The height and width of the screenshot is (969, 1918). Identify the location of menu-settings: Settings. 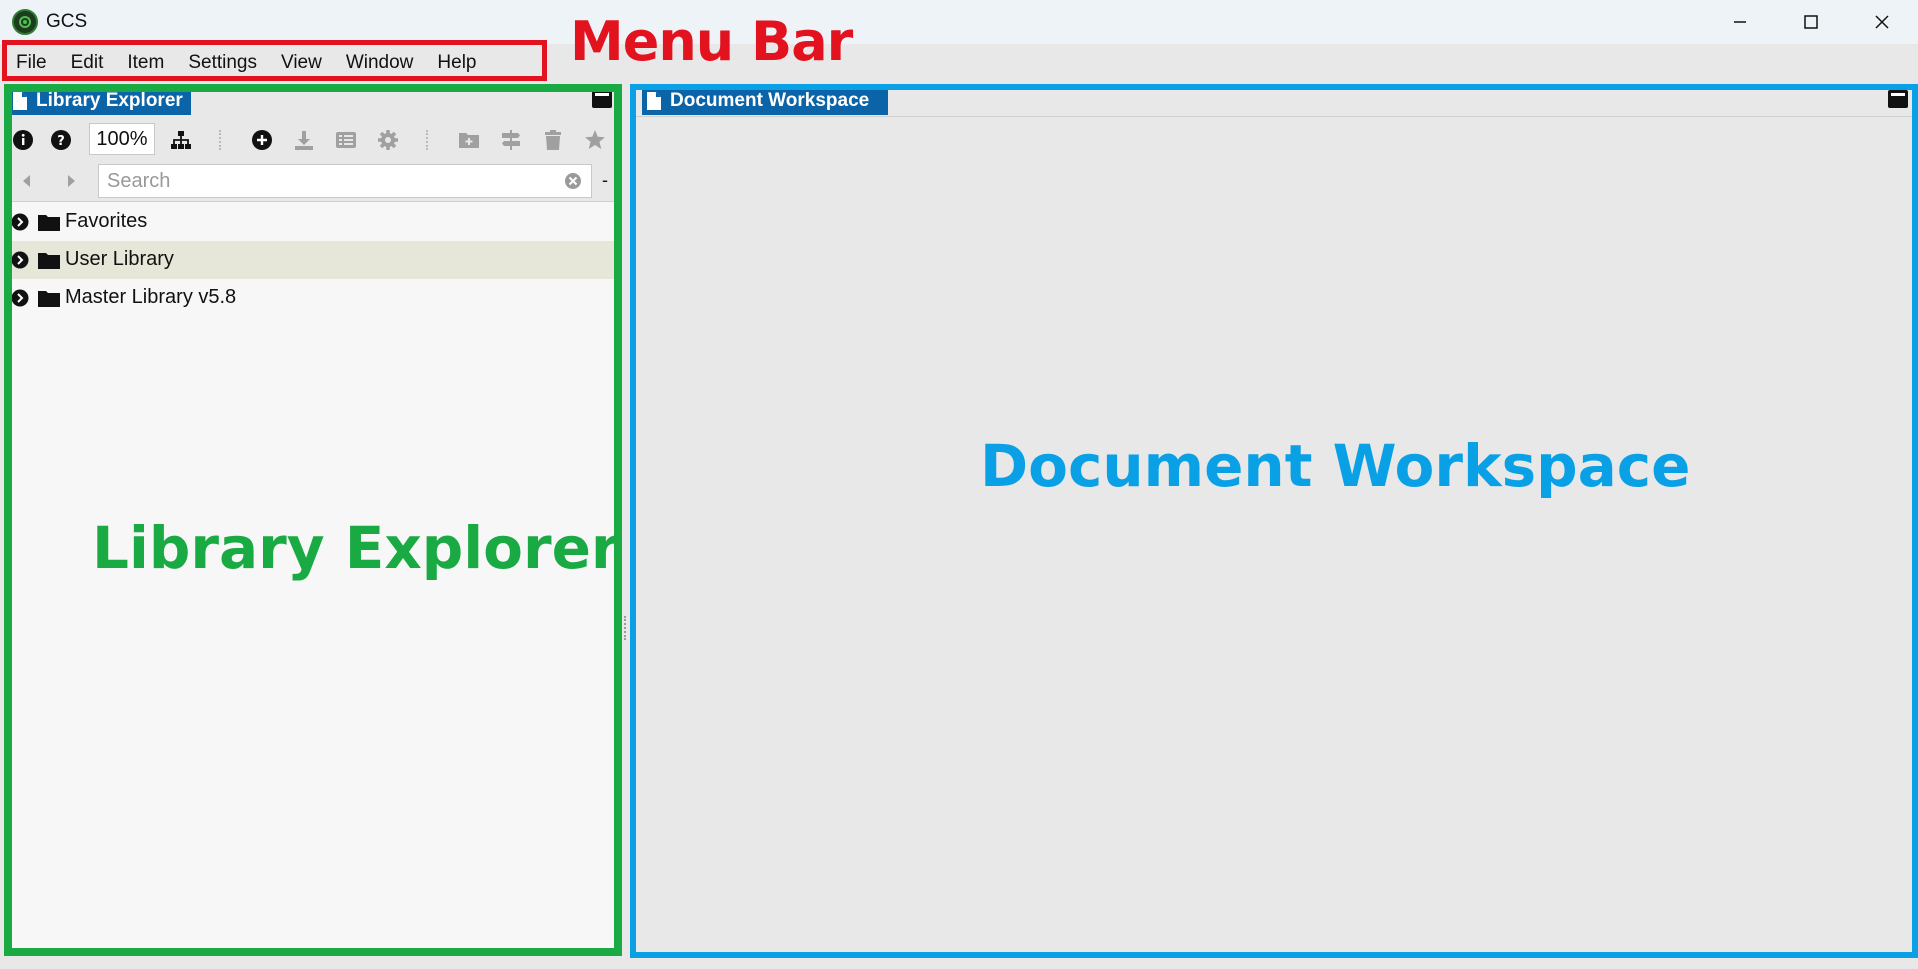
(222, 63).